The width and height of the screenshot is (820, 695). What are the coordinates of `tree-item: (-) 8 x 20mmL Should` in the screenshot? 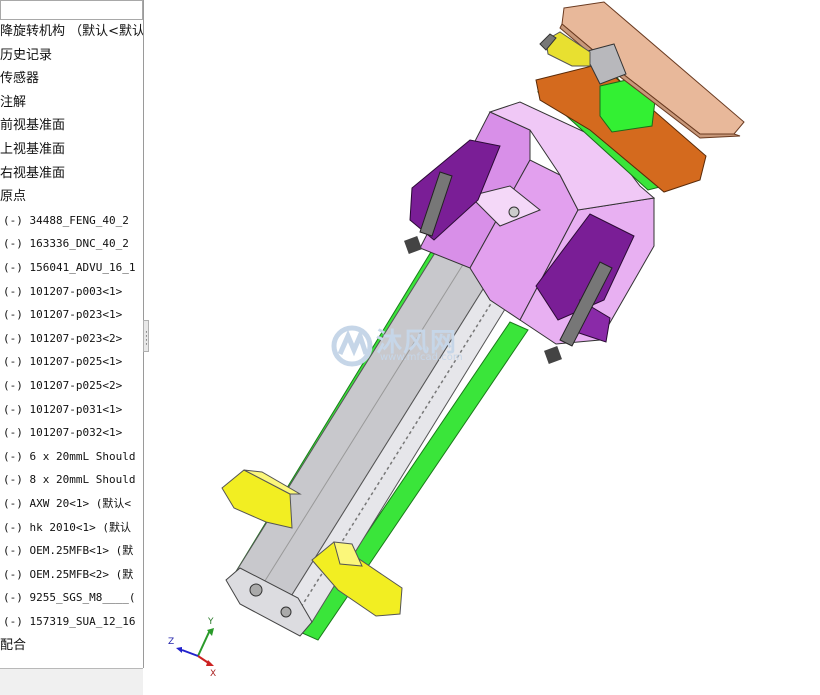 It's located at (67, 480).